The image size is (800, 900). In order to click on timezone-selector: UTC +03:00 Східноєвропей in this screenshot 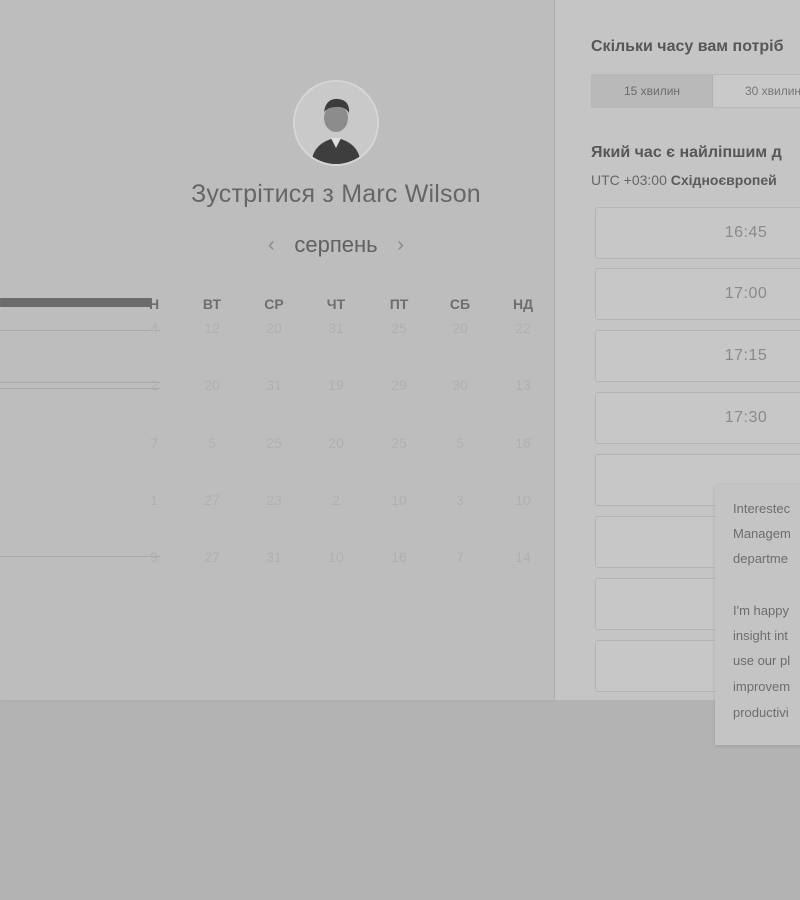, I will do `click(684, 180)`.